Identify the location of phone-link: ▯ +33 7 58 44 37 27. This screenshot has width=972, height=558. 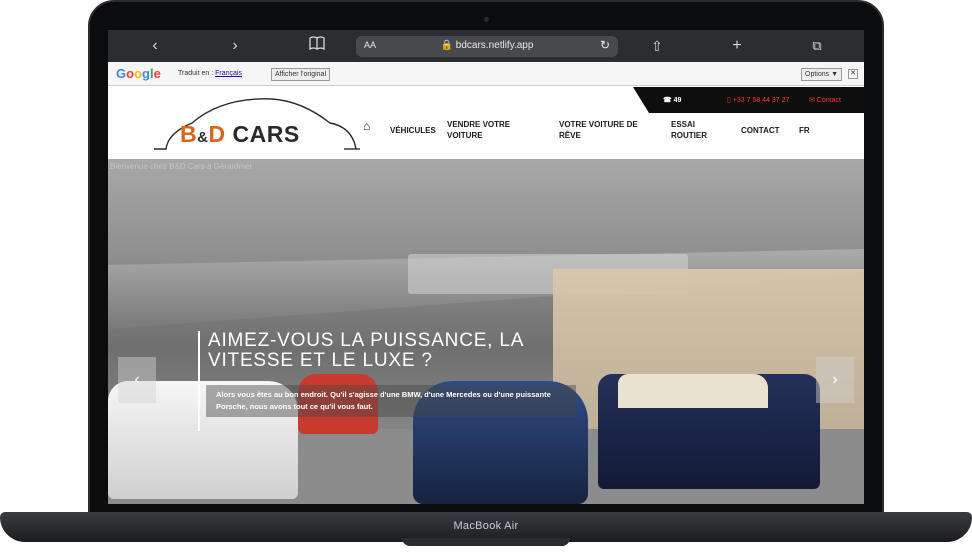
(758, 100).